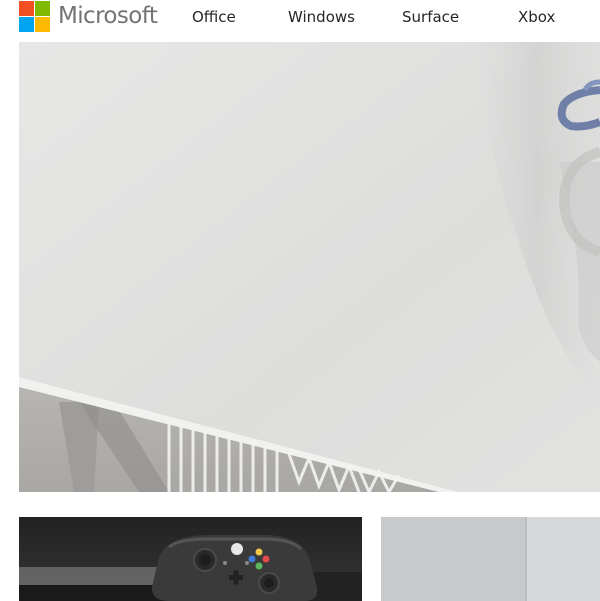 The image size is (600, 601). Describe the element at coordinates (108, 16) in the screenshot. I see `microsoft-wordmark: Microsoft` at that location.